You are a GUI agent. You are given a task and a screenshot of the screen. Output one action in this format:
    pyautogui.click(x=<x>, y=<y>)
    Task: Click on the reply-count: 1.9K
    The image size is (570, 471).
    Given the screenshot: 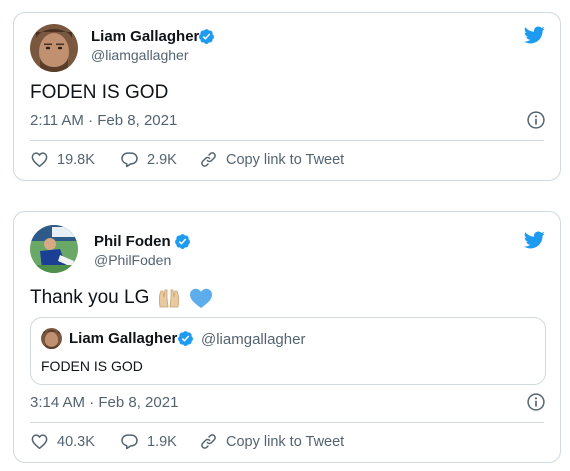 What is the action you would take?
    pyautogui.click(x=162, y=441)
    